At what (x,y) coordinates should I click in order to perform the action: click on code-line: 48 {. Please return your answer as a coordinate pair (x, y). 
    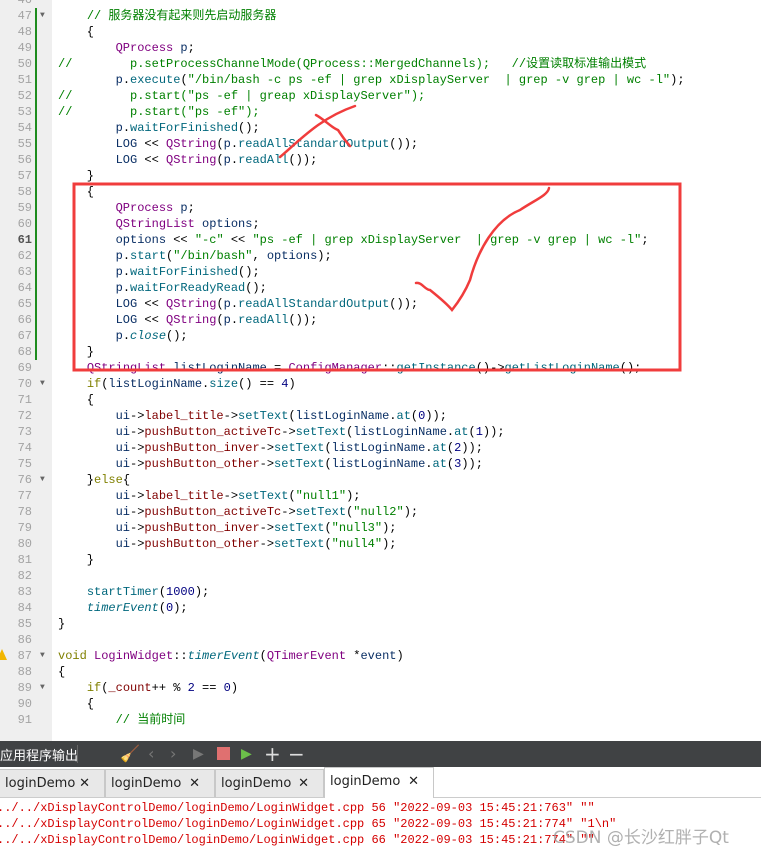
    Looking at the image, I should click on (380, 32).